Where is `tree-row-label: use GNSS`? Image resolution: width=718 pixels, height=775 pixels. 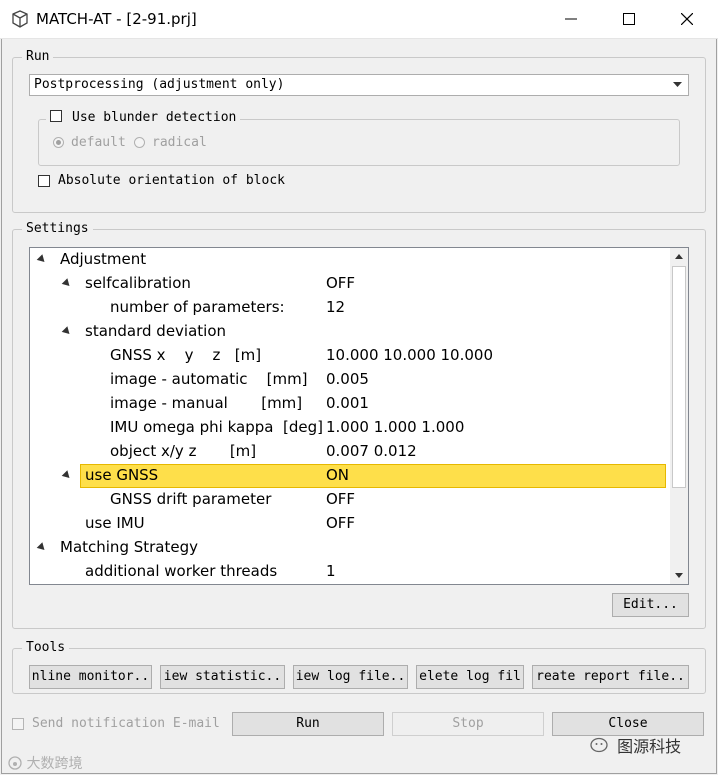 tree-row-label: use GNSS is located at coordinates (122, 475).